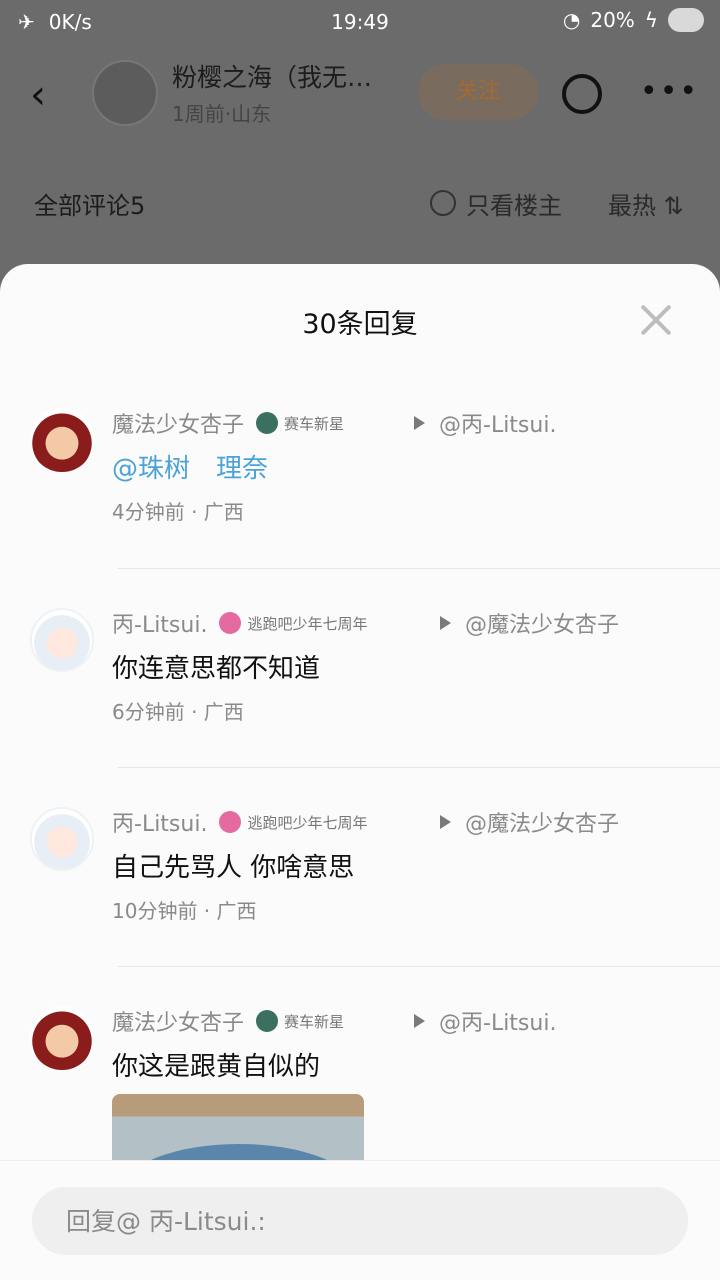  I want to click on post-meta: 1周前·山东, so click(222, 114).